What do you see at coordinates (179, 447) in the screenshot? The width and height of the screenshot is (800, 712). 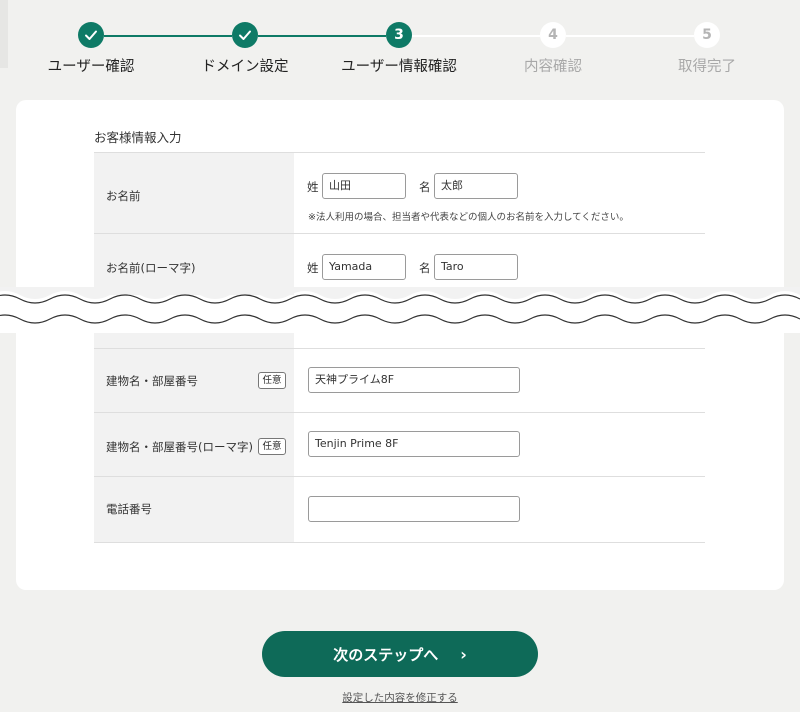 I see `building-roman-label: 建物名・部屋番号(ローマ字)` at bounding box center [179, 447].